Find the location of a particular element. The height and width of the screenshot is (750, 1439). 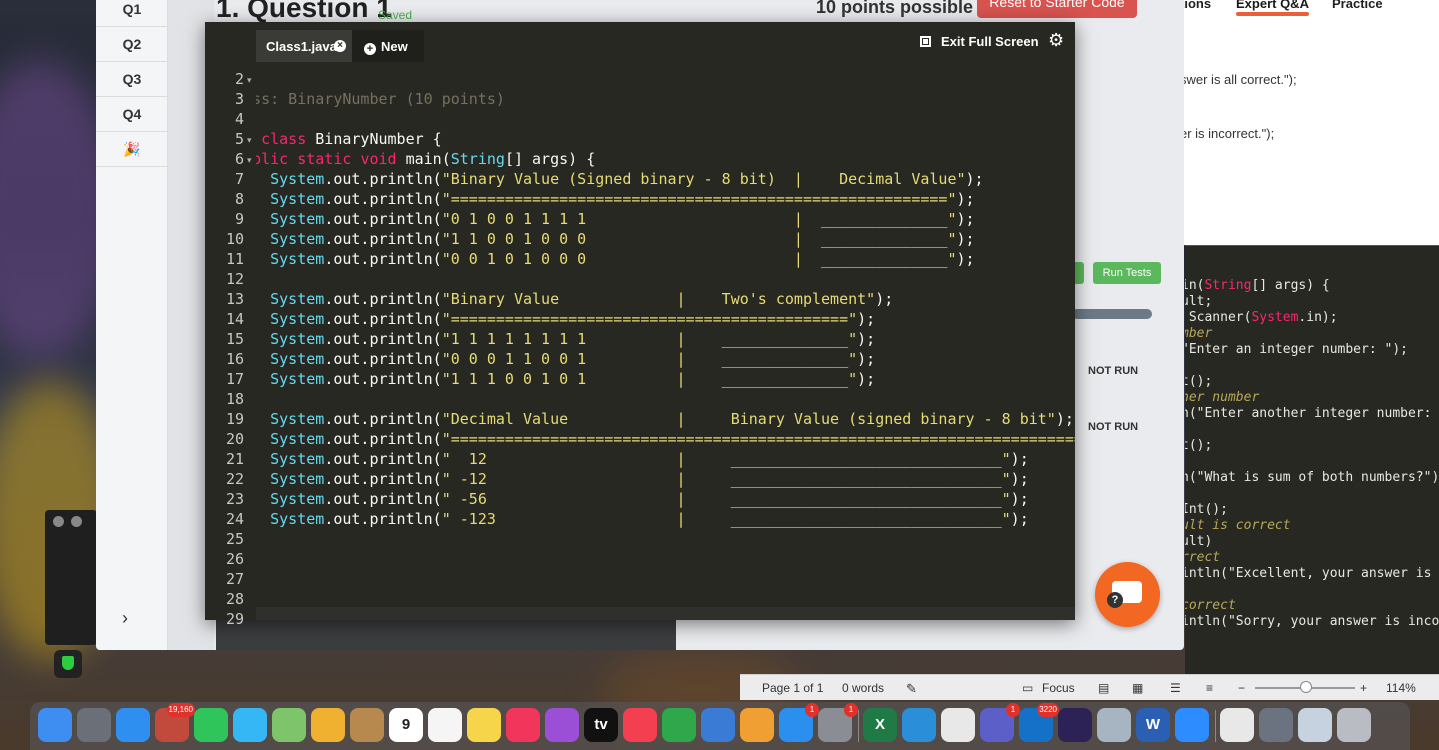

web-layout-icon: ▦ is located at coordinates (1137, 688).